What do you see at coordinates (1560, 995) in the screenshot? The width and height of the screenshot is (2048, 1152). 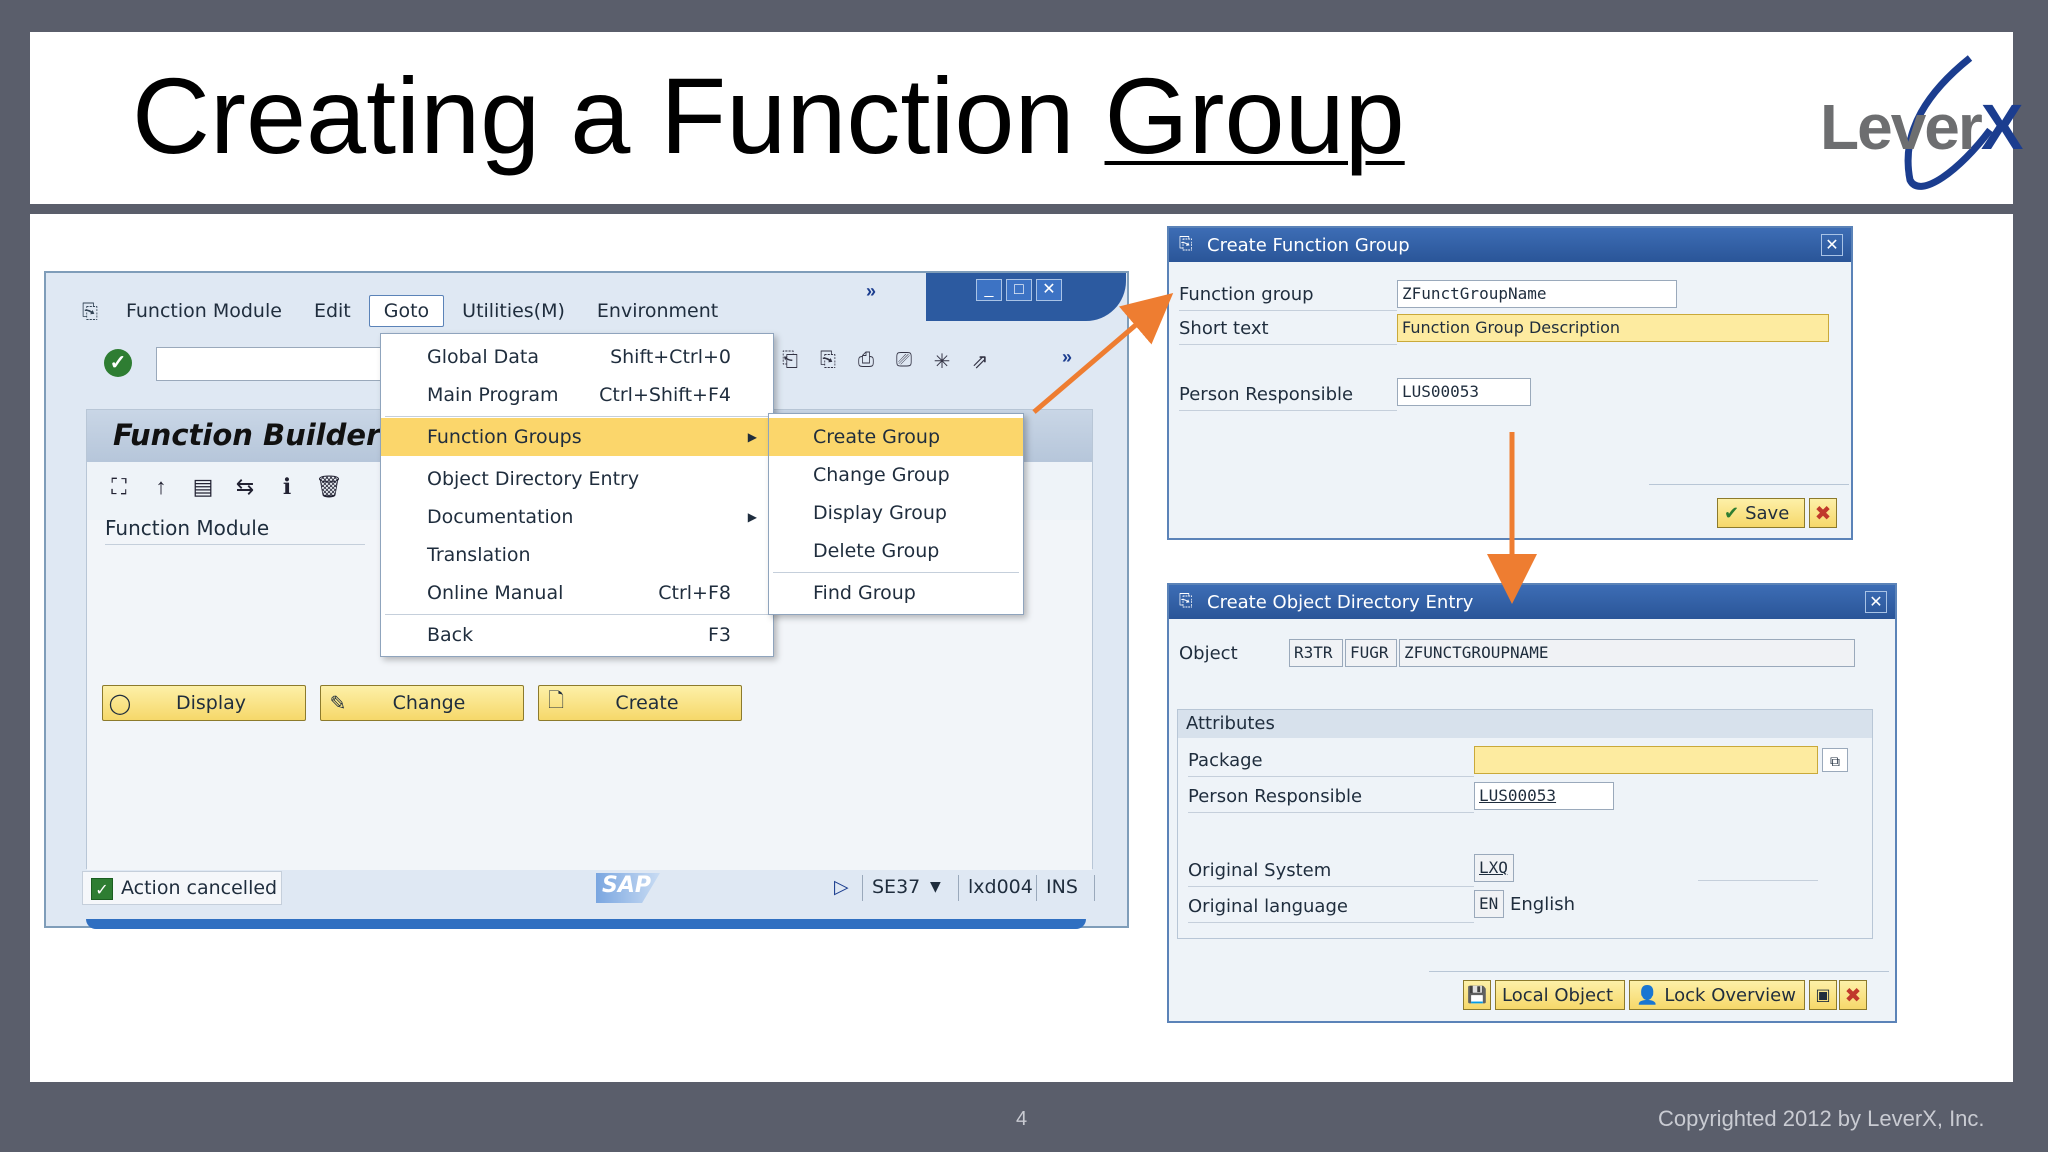 I see `local-object-button: Local Object` at bounding box center [1560, 995].